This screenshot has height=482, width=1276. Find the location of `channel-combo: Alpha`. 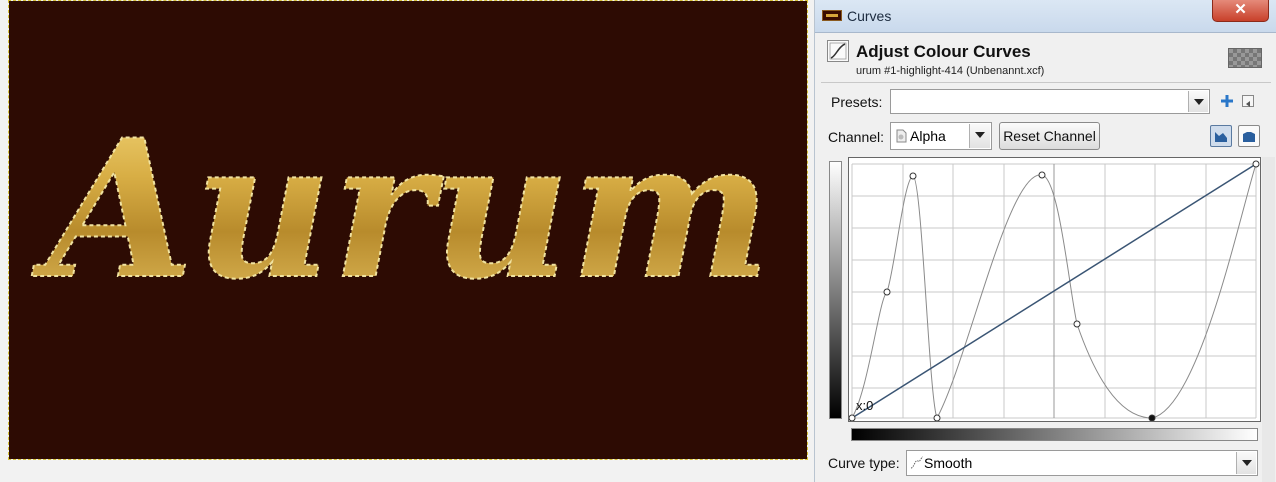

channel-combo: Alpha is located at coordinates (941, 136).